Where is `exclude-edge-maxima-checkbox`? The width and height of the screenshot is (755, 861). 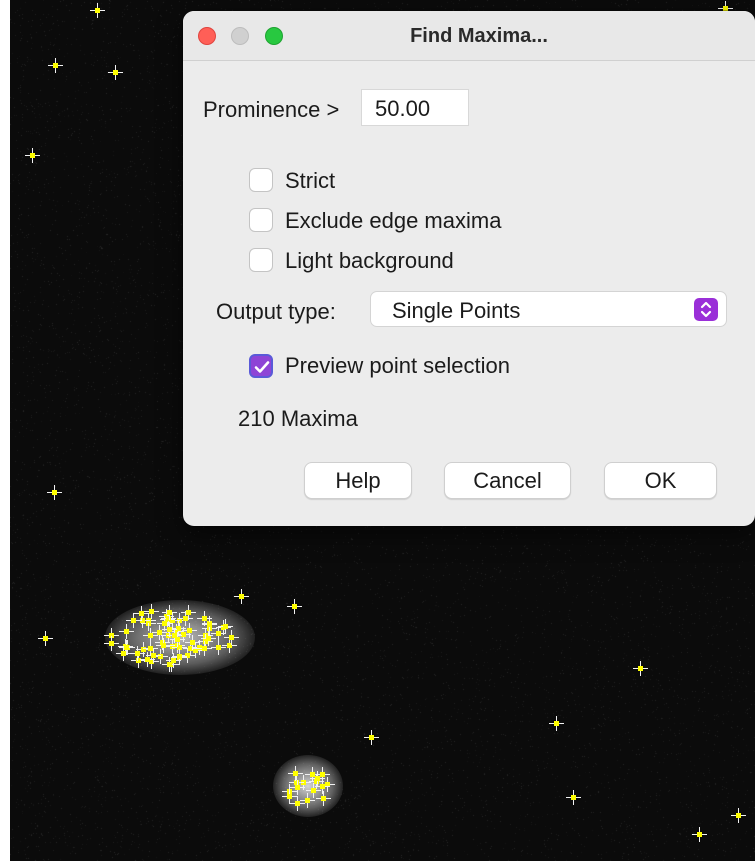 exclude-edge-maxima-checkbox is located at coordinates (261, 220).